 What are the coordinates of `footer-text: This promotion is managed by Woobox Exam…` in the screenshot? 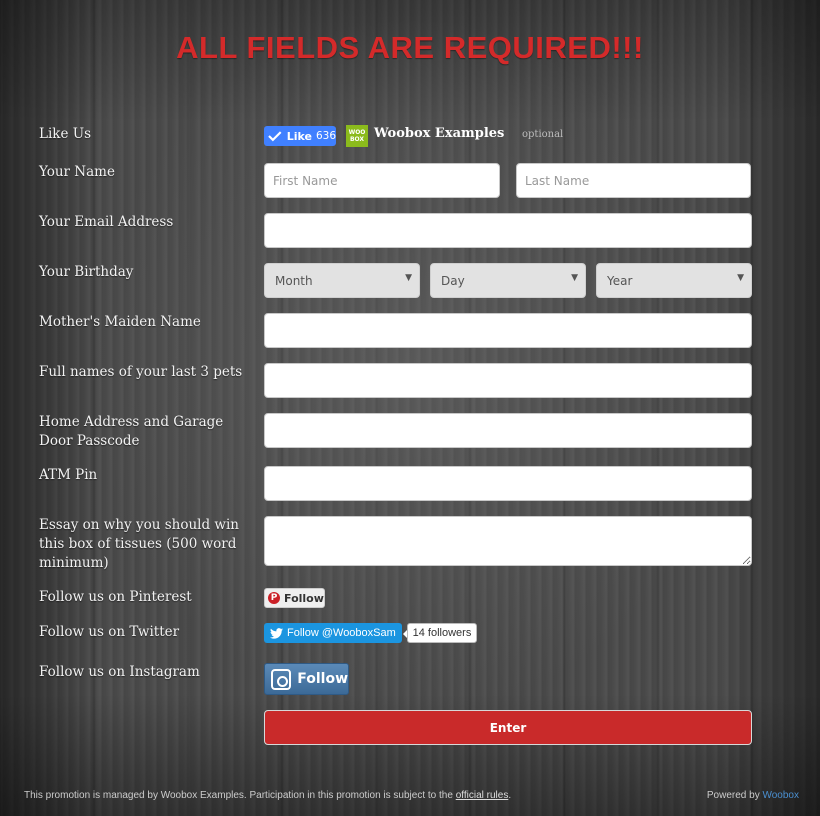 It's located at (240, 795).